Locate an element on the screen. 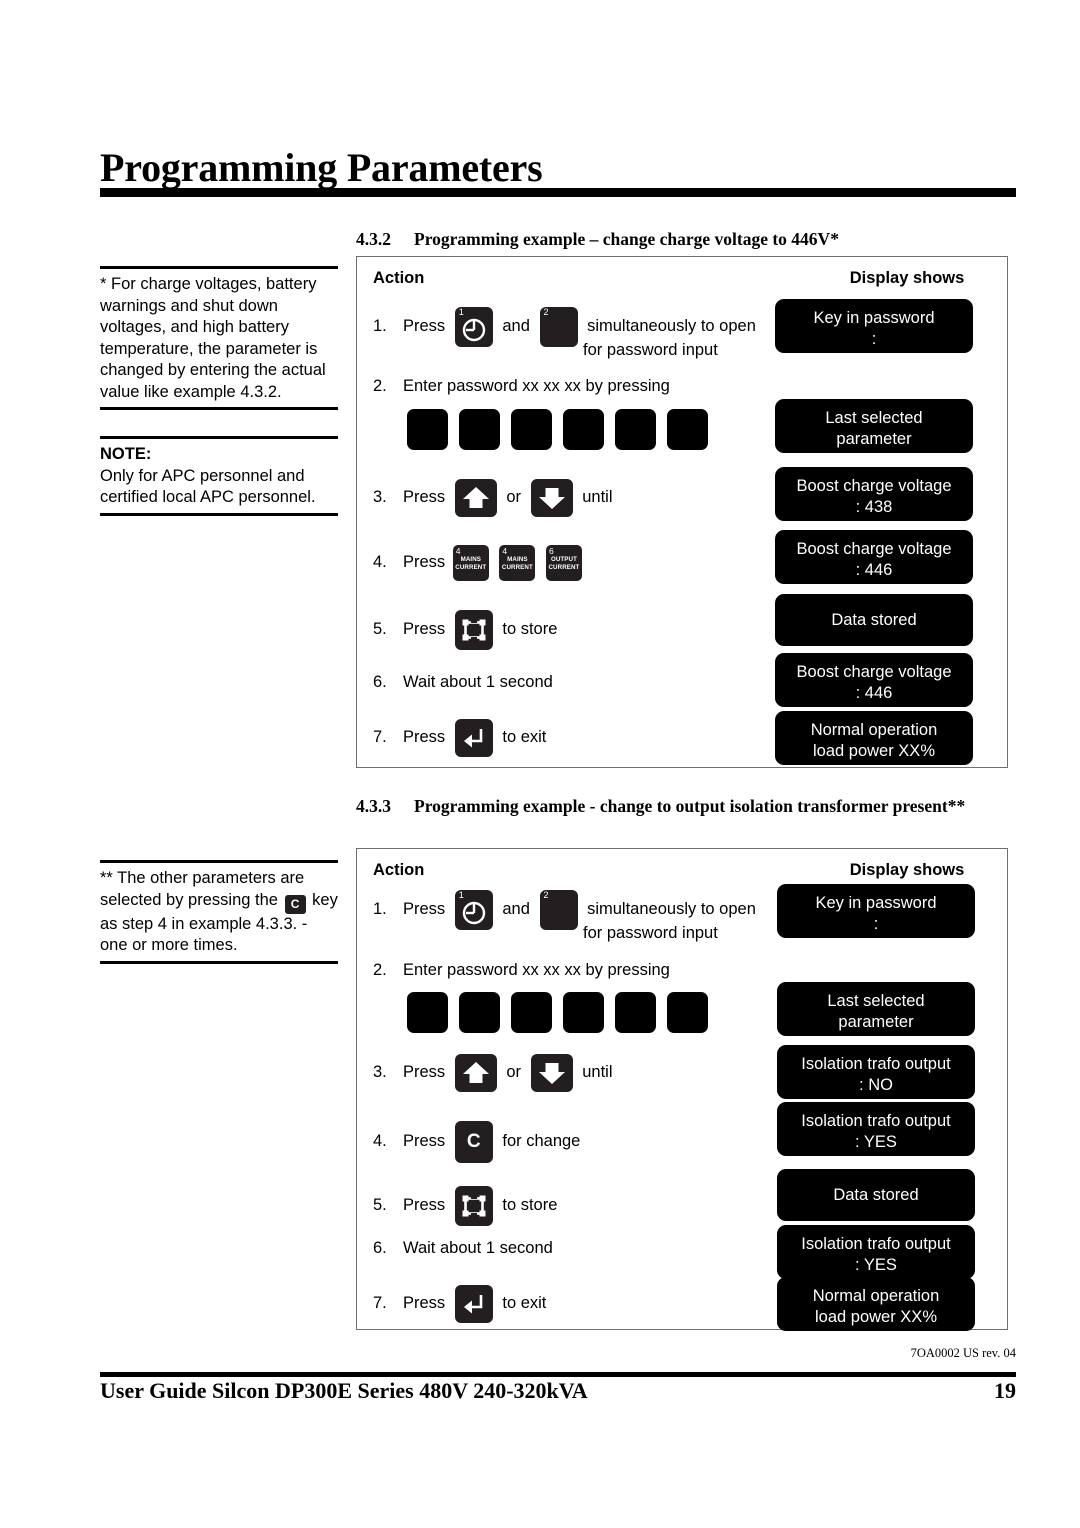 Image resolution: width=1080 pixels, height=1528 pixels. page-number: 19 is located at coordinates (1005, 1390).